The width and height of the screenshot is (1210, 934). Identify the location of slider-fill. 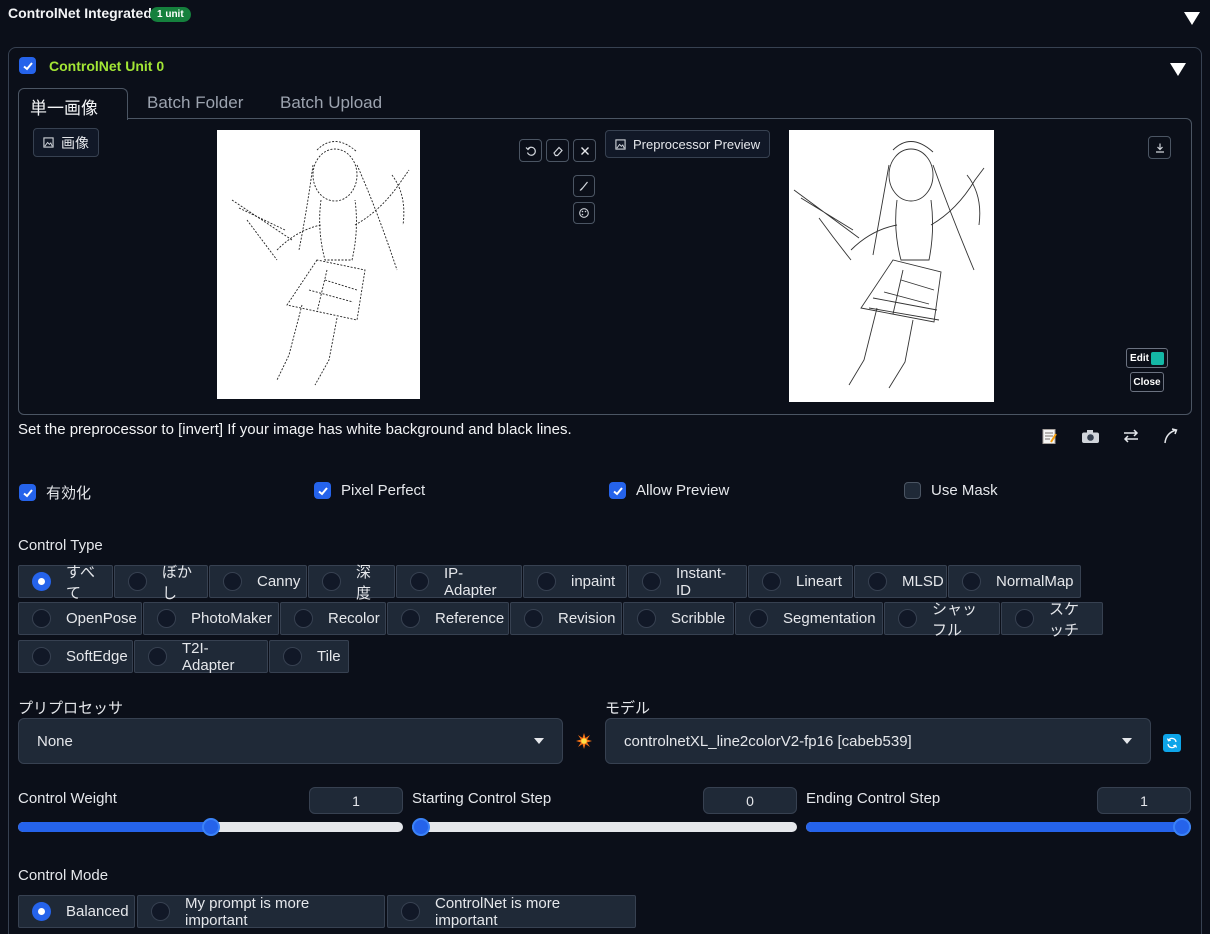
(114, 827).